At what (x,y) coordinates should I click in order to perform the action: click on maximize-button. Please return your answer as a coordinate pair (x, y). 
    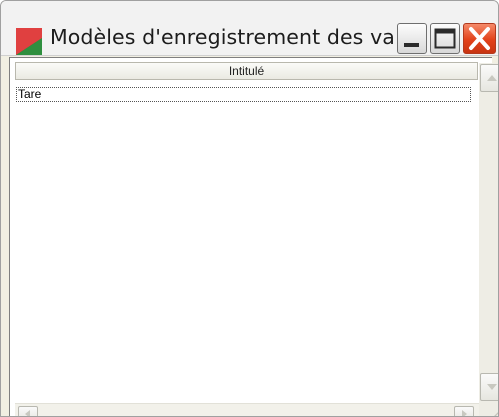
    Looking at the image, I should click on (445, 38).